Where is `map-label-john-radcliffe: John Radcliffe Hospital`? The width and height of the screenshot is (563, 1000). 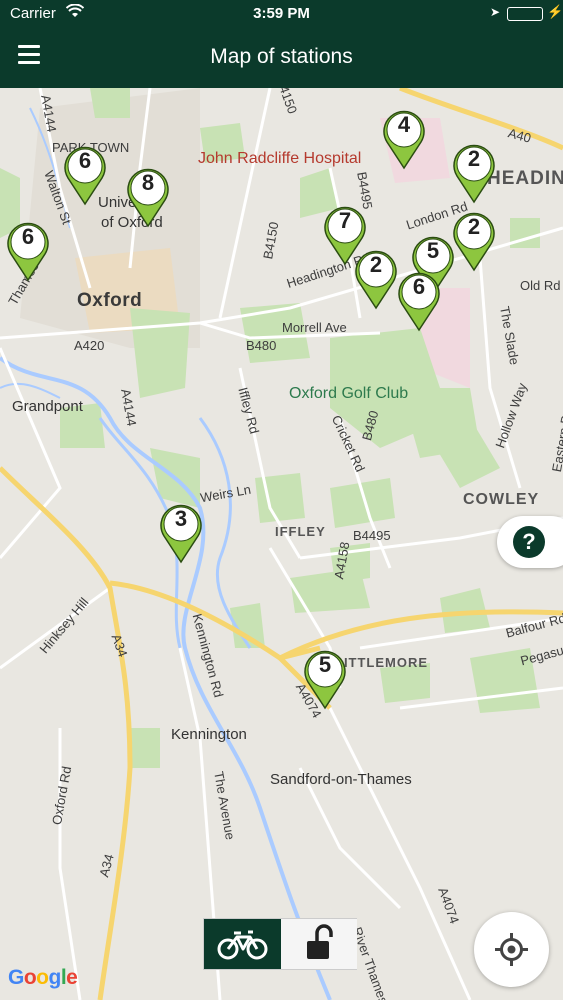 map-label-john-radcliffe: John Radcliffe Hospital is located at coordinates (280, 158).